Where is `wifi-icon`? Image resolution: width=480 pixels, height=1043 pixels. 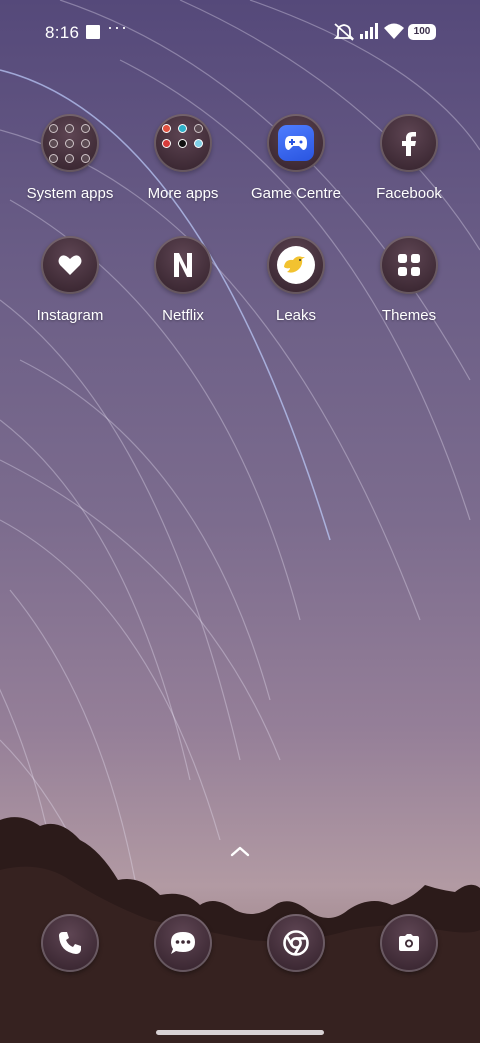 wifi-icon is located at coordinates (394, 31).